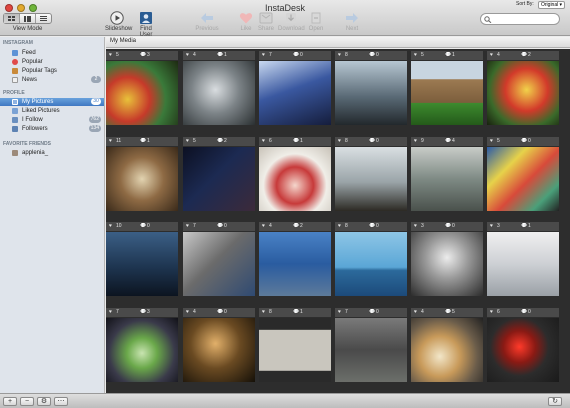 The height and width of the screenshot is (408, 570). I want to click on photo-tile: ♥ 3 💬 1, so click(523, 259).